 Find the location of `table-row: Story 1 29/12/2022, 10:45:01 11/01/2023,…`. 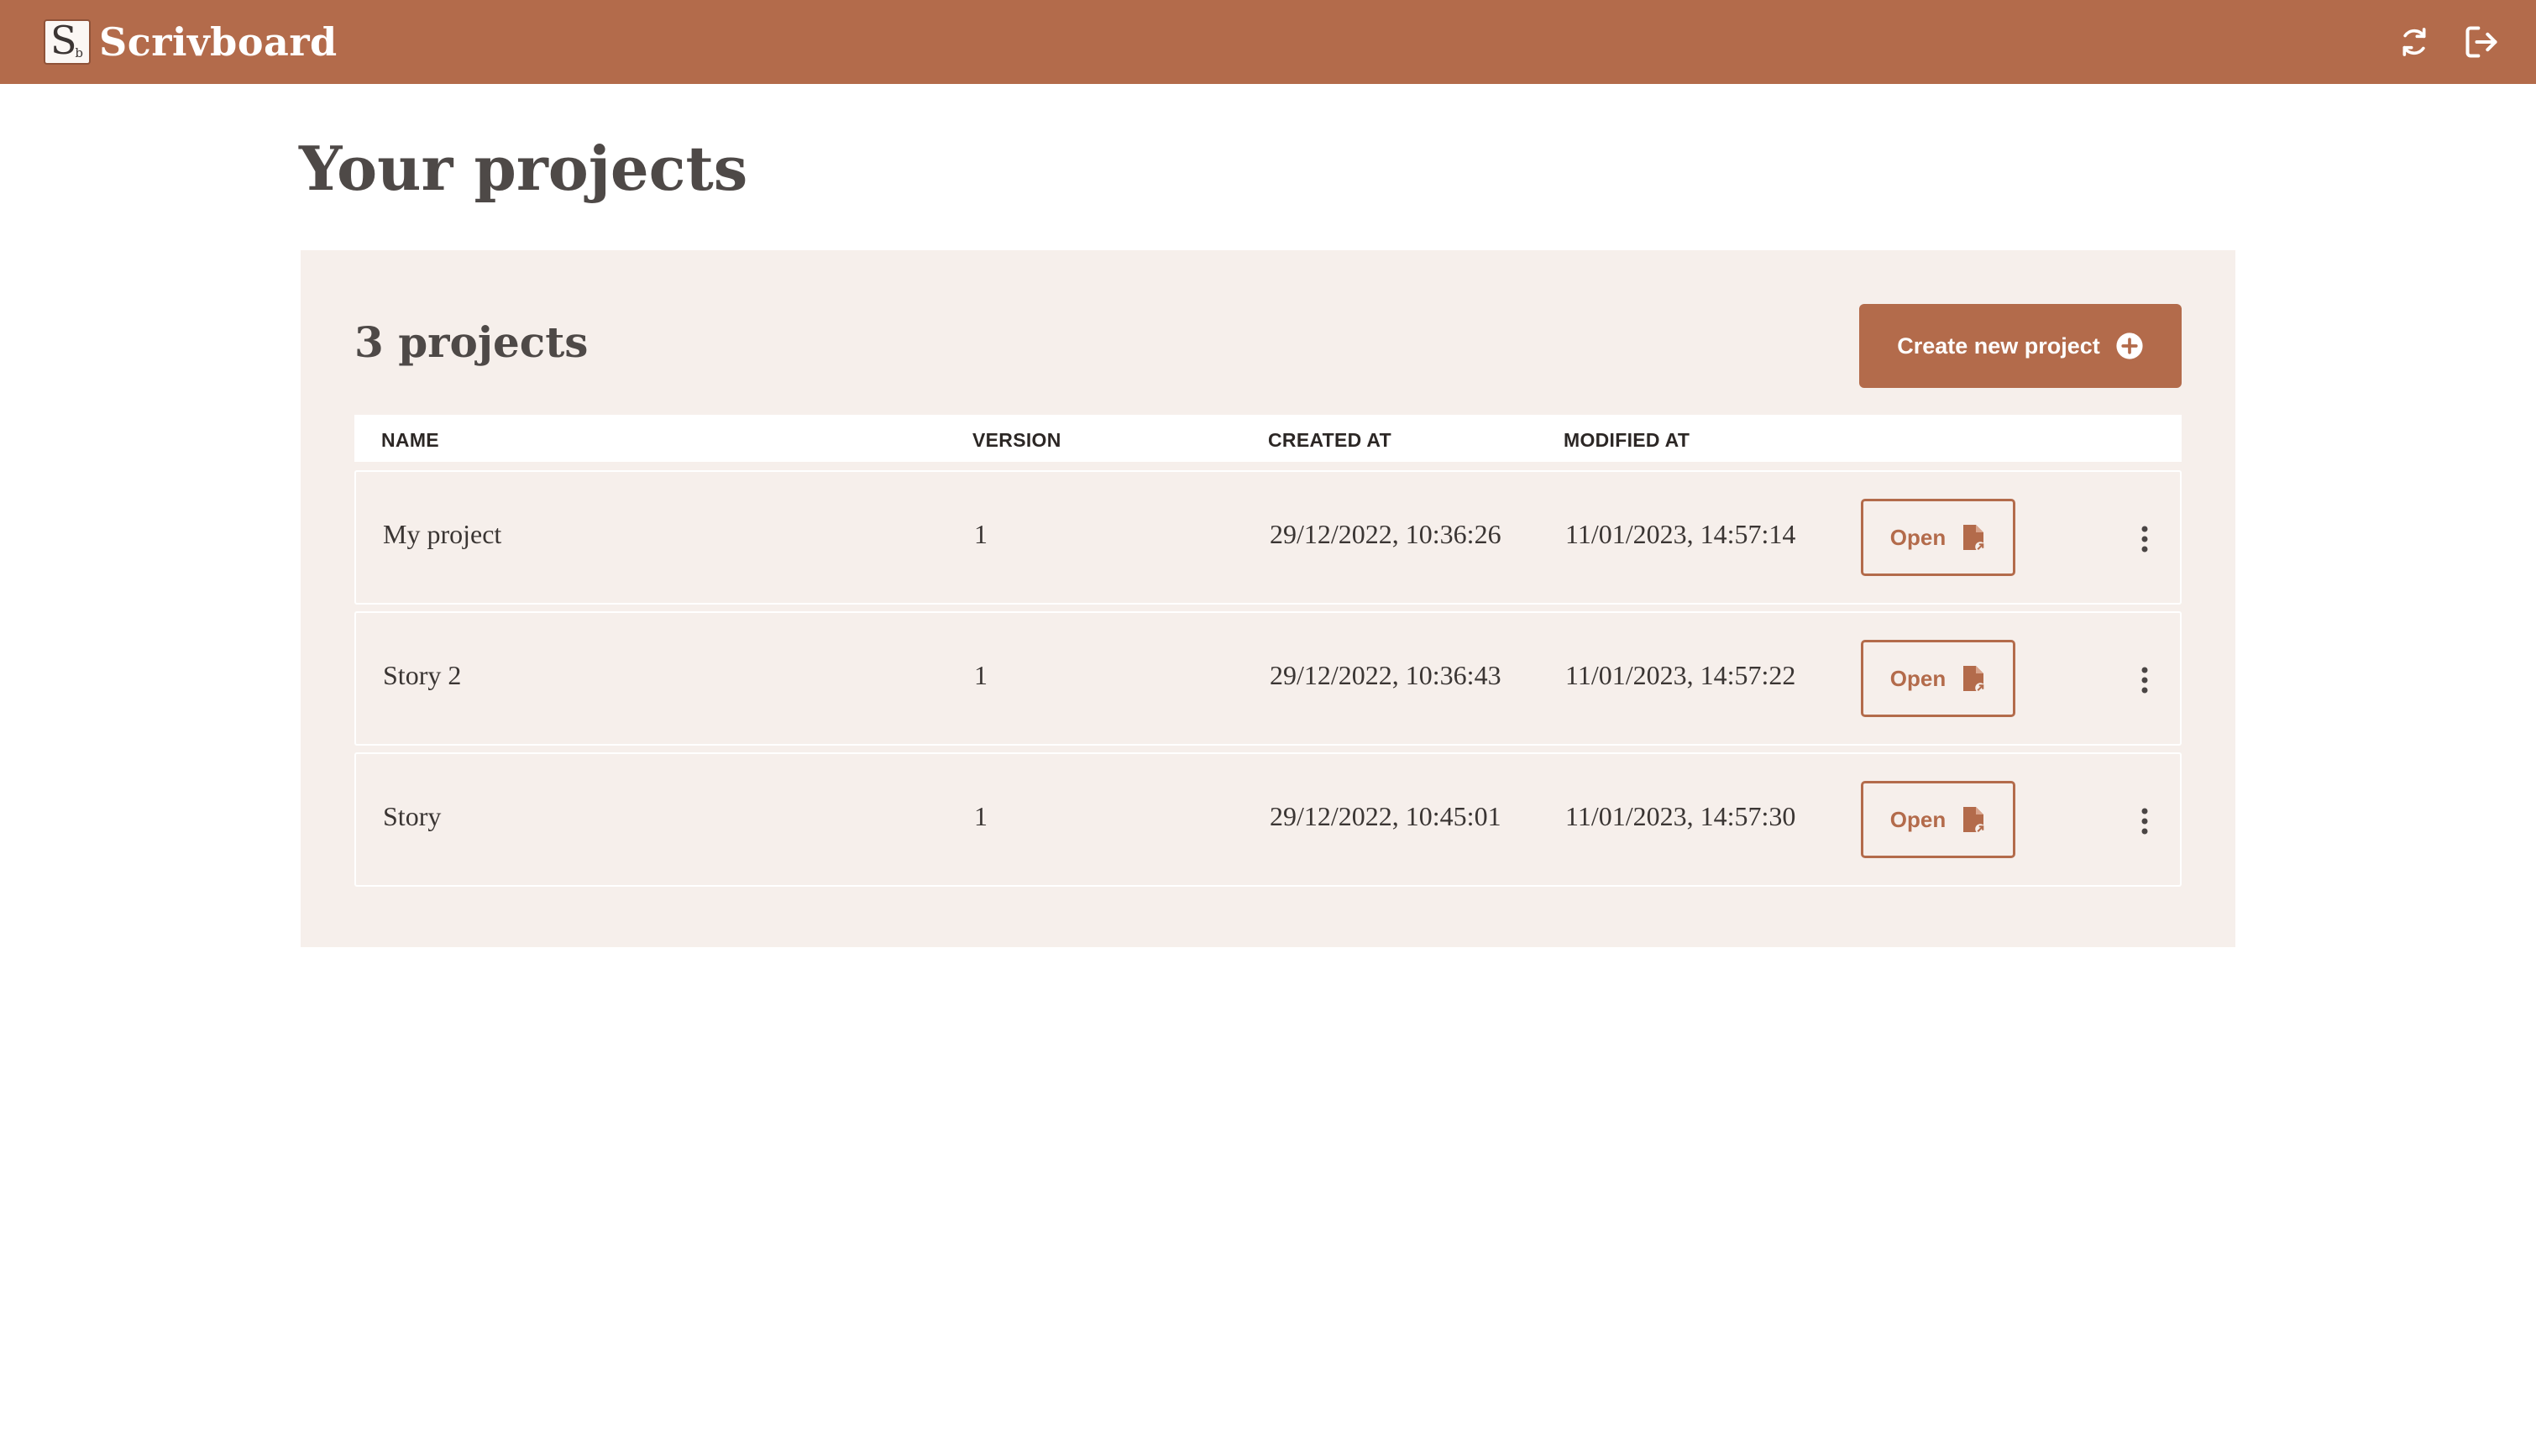

table-row: Story 1 29/12/2022, 10:45:01 11/01/2023,… is located at coordinates (1268, 819).